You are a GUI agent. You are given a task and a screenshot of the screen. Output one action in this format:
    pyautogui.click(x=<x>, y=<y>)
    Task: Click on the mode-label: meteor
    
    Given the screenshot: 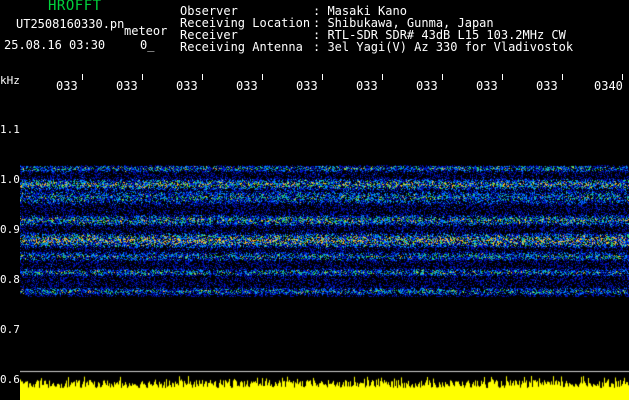 What is the action you would take?
    pyautogui.click(x=146, y=31)
    